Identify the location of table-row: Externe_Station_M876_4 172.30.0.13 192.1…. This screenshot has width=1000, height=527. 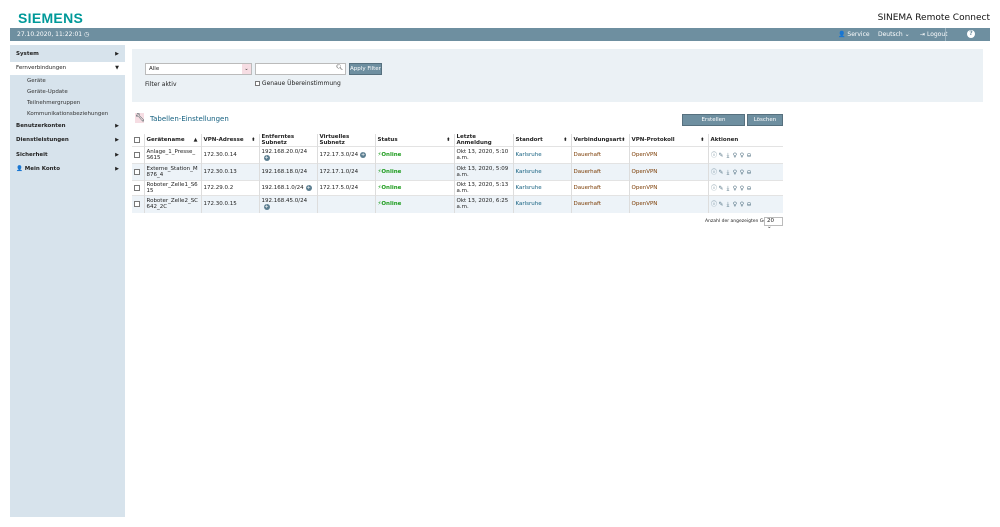
(457, 172).